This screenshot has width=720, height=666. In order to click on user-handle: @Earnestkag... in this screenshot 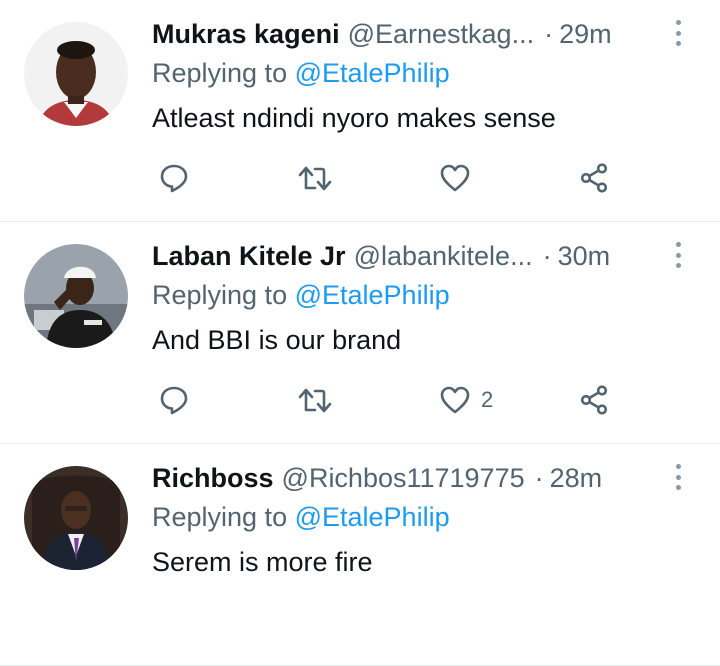, I will do `click(441, 34)`.